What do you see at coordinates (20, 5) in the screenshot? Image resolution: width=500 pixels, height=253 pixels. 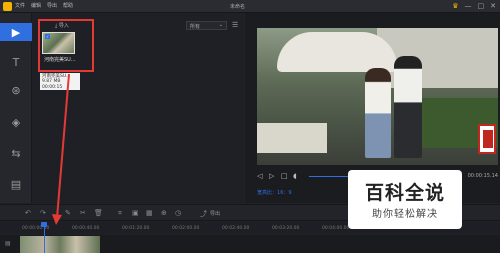 I see `menu-file: 文件` at bounding box center [20, 5].